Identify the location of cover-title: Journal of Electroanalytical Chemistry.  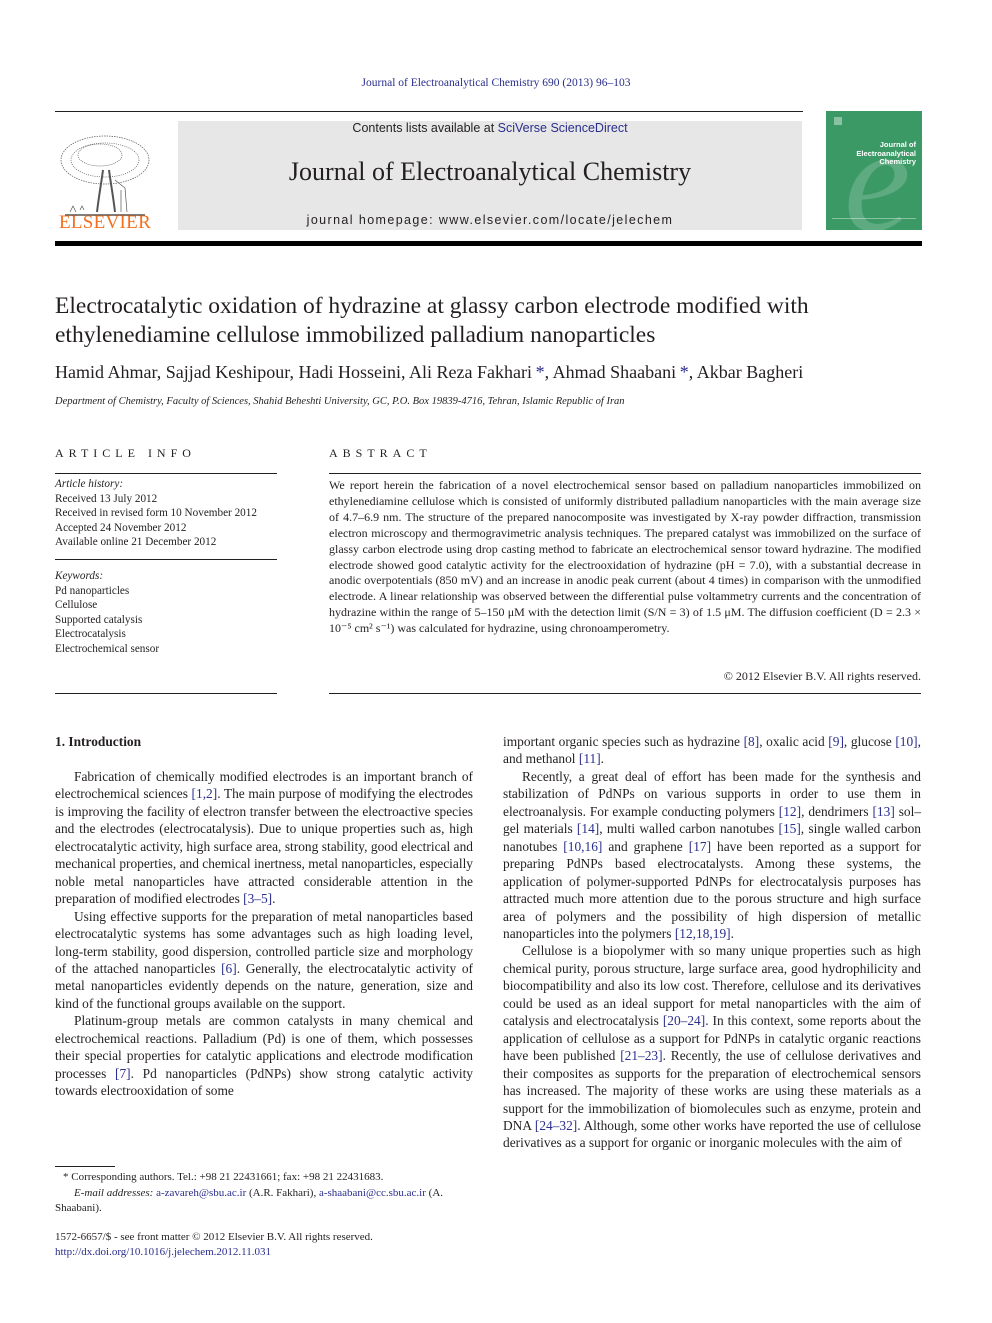
(886, 153).